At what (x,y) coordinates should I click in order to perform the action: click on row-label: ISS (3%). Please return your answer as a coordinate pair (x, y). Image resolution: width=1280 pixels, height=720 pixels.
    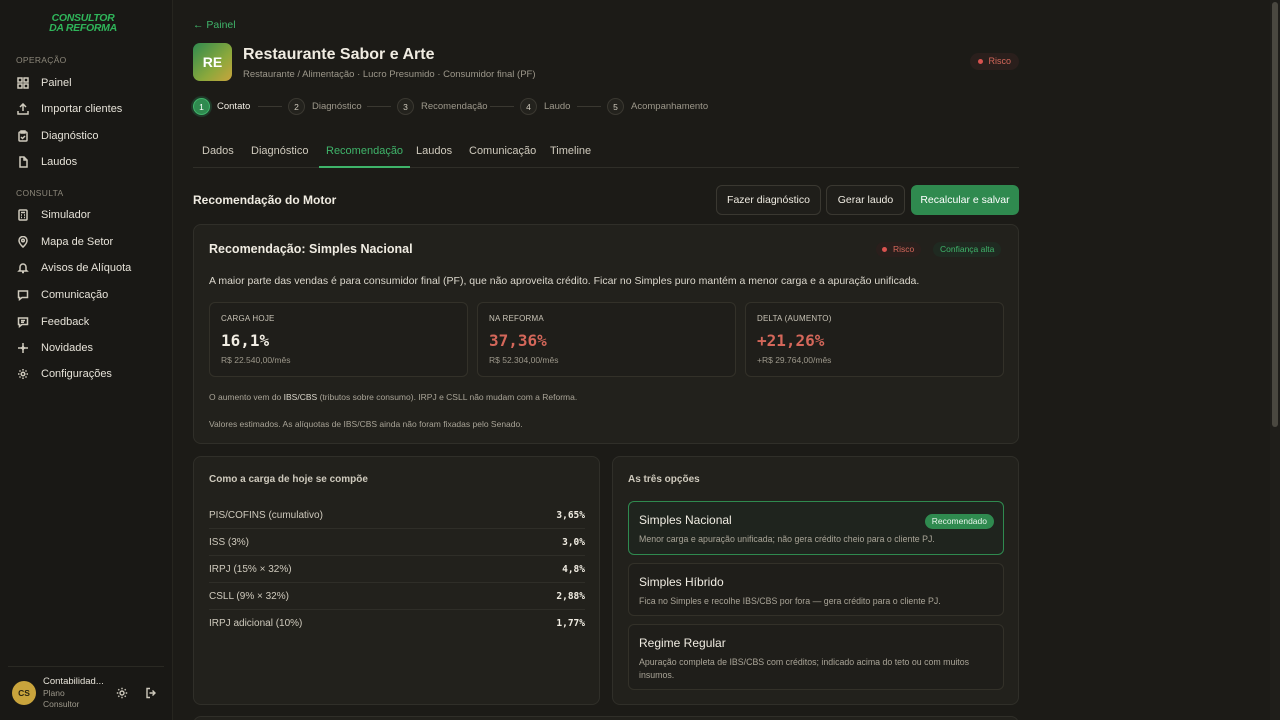
    Looking at the image, I should click on (229, 542).